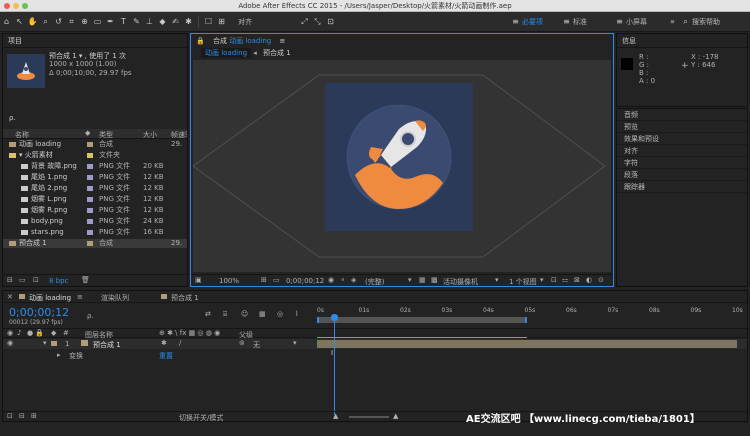 The width and height of the screenshot is (750, 436). I want to click on type-tool-icon: T, so click(123, 22).